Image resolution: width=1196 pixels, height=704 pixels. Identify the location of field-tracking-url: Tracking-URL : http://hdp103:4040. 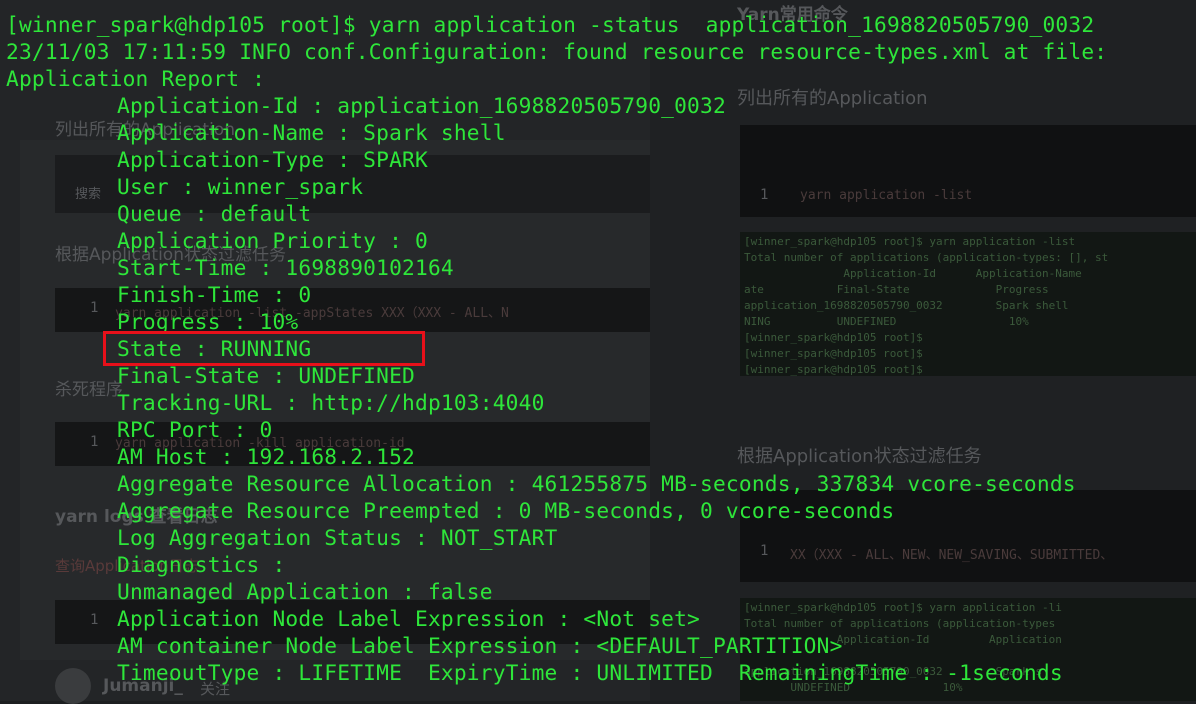
(331, 402).